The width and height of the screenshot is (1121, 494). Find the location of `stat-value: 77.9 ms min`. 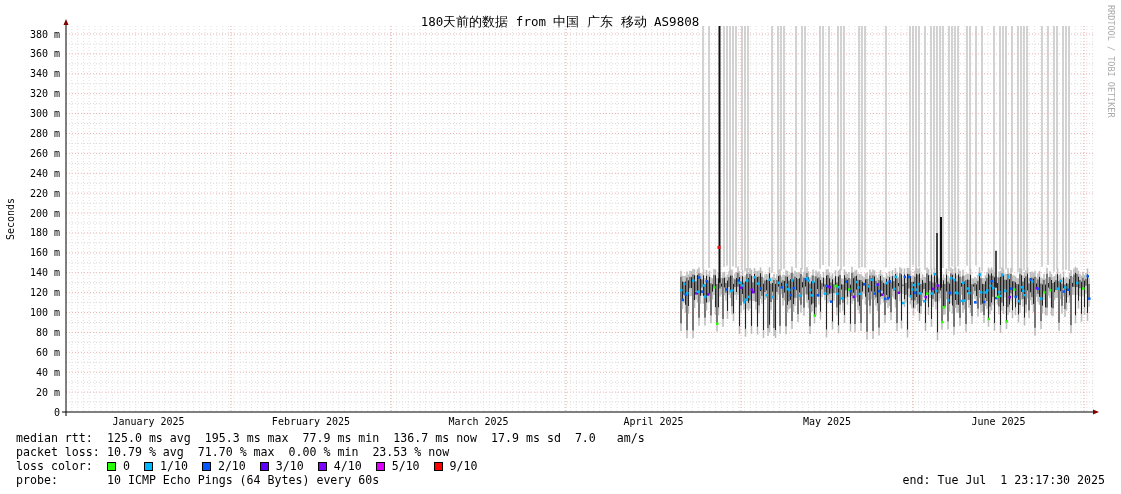

stat-value: 77.9 ms min is located at coordinates (341, 438).